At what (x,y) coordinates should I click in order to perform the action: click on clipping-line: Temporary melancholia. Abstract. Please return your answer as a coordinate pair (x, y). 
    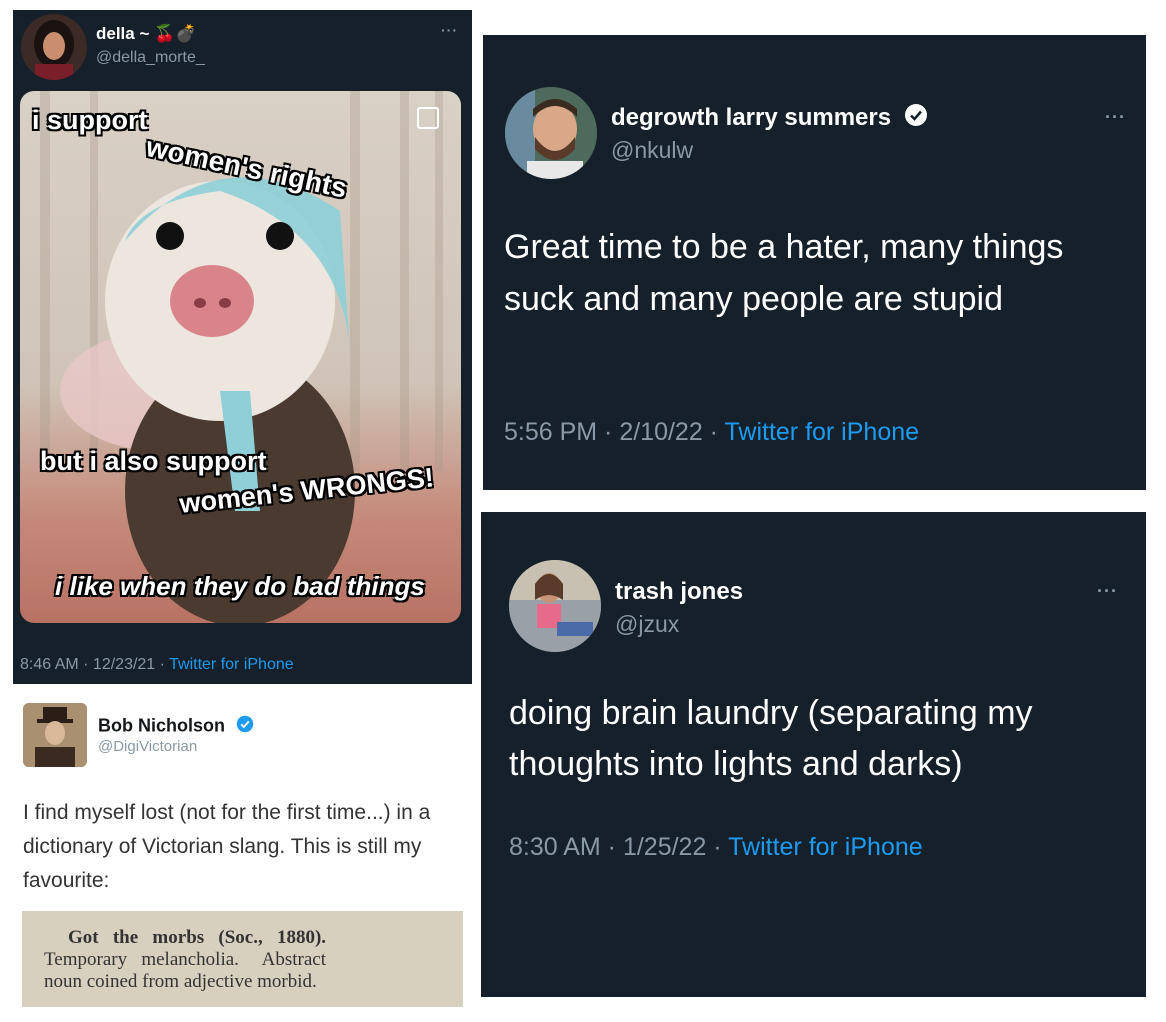
    Looking at the image, I should click on (185, 959).